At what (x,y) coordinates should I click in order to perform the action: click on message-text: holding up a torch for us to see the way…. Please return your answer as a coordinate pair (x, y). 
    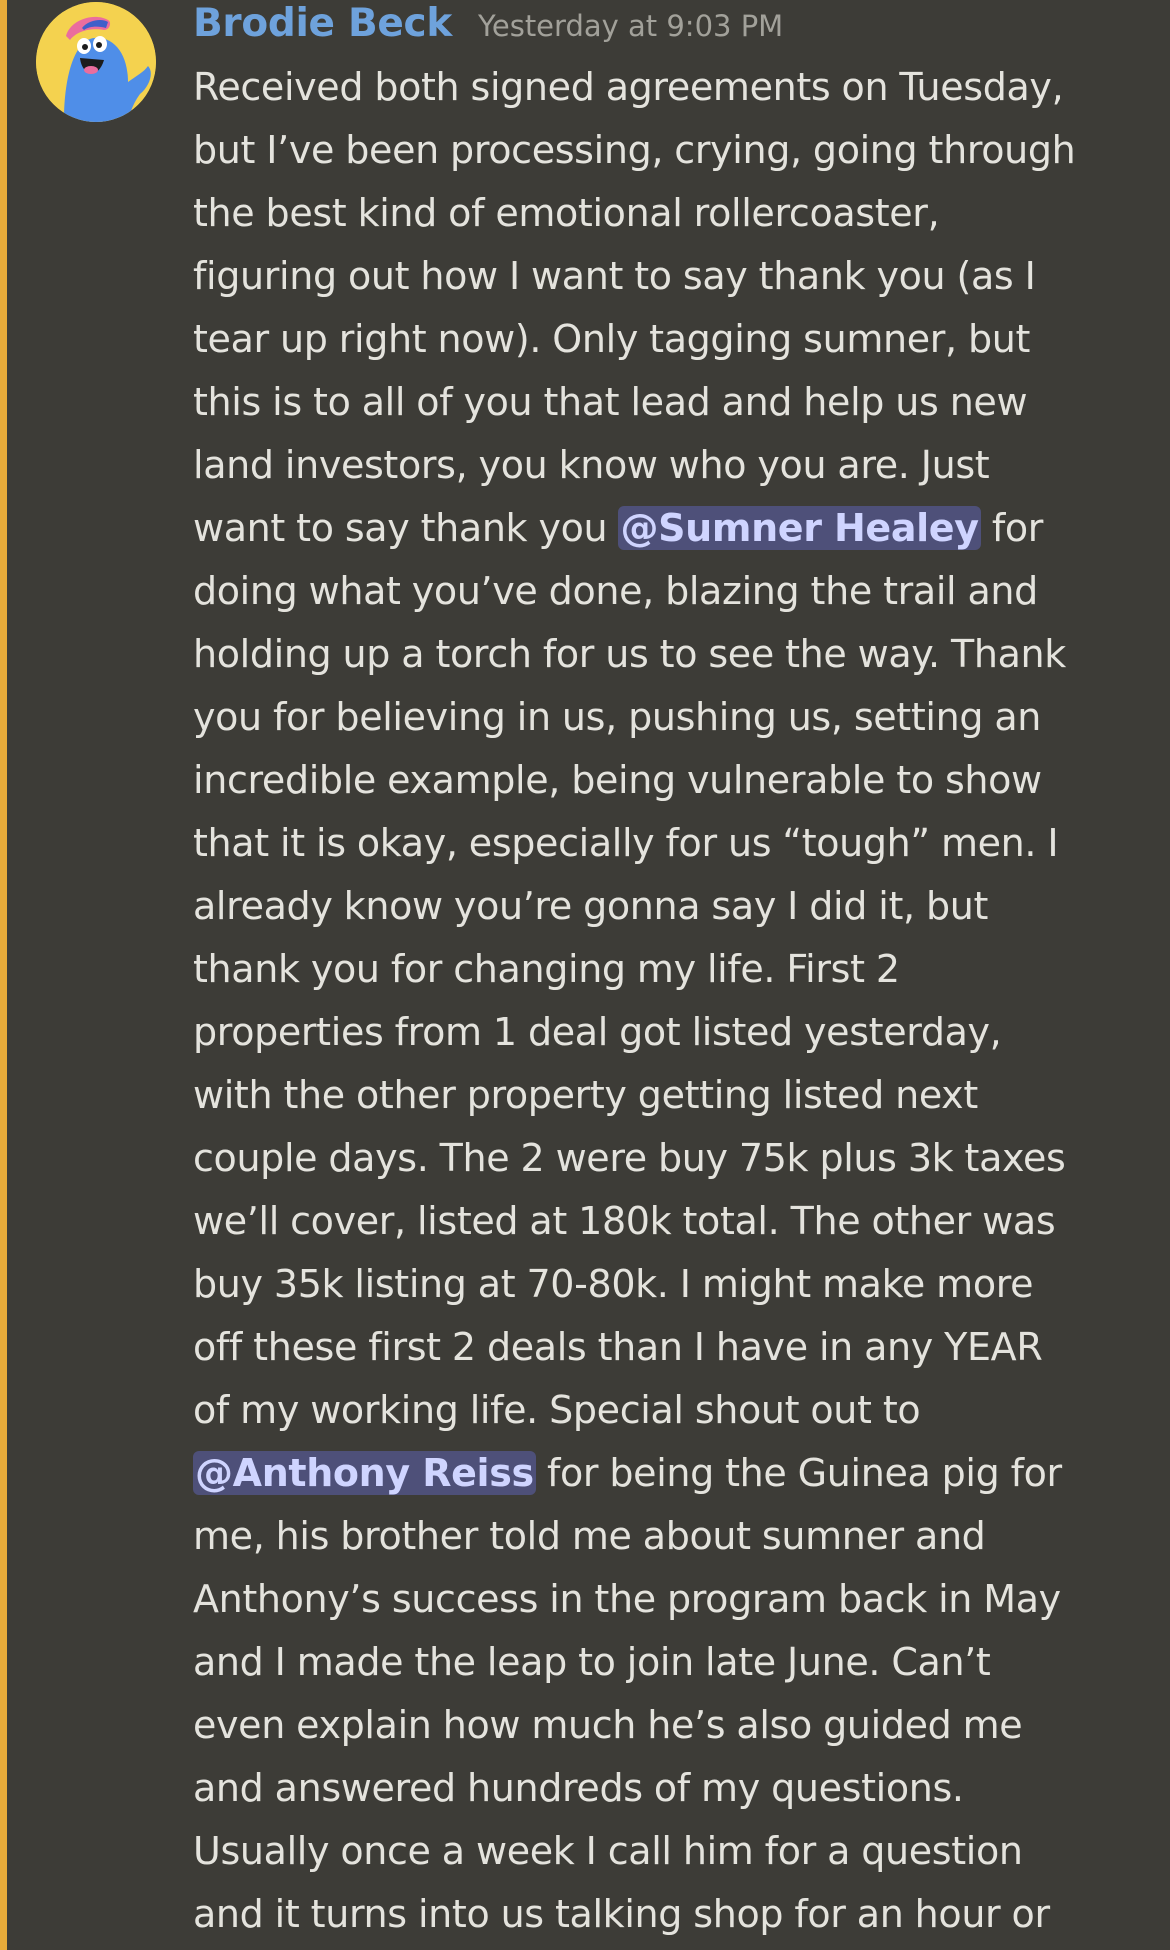
    Looking at the image, I should click on (629, 654).